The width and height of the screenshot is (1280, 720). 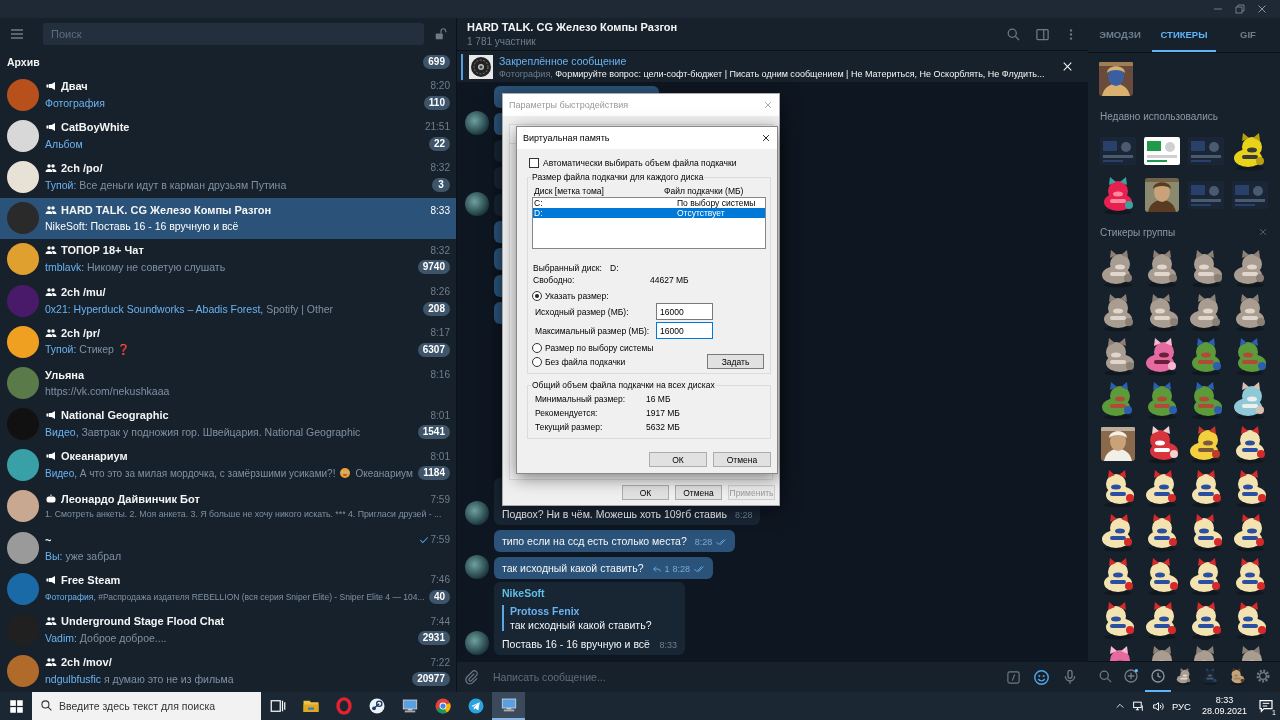 What do you see at coordinates (649, 203) in the screenshot?
I see `drive-row: C: По выбору системы` at bounding box center [649, 203].